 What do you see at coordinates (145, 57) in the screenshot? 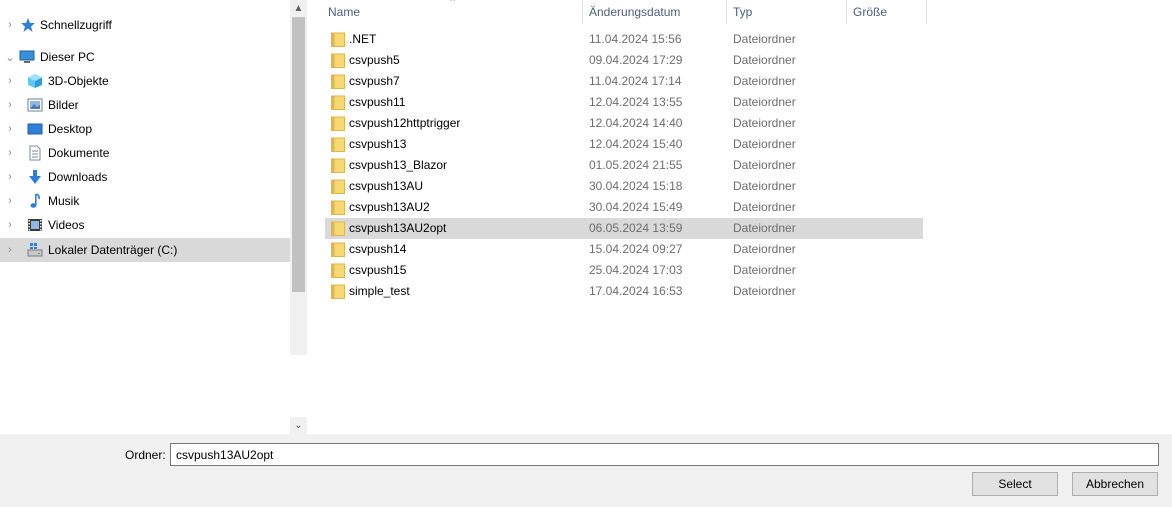
I see `nav-item-dieser-pc: ⌄ Dieser PC` at bounding box center [145, 57].